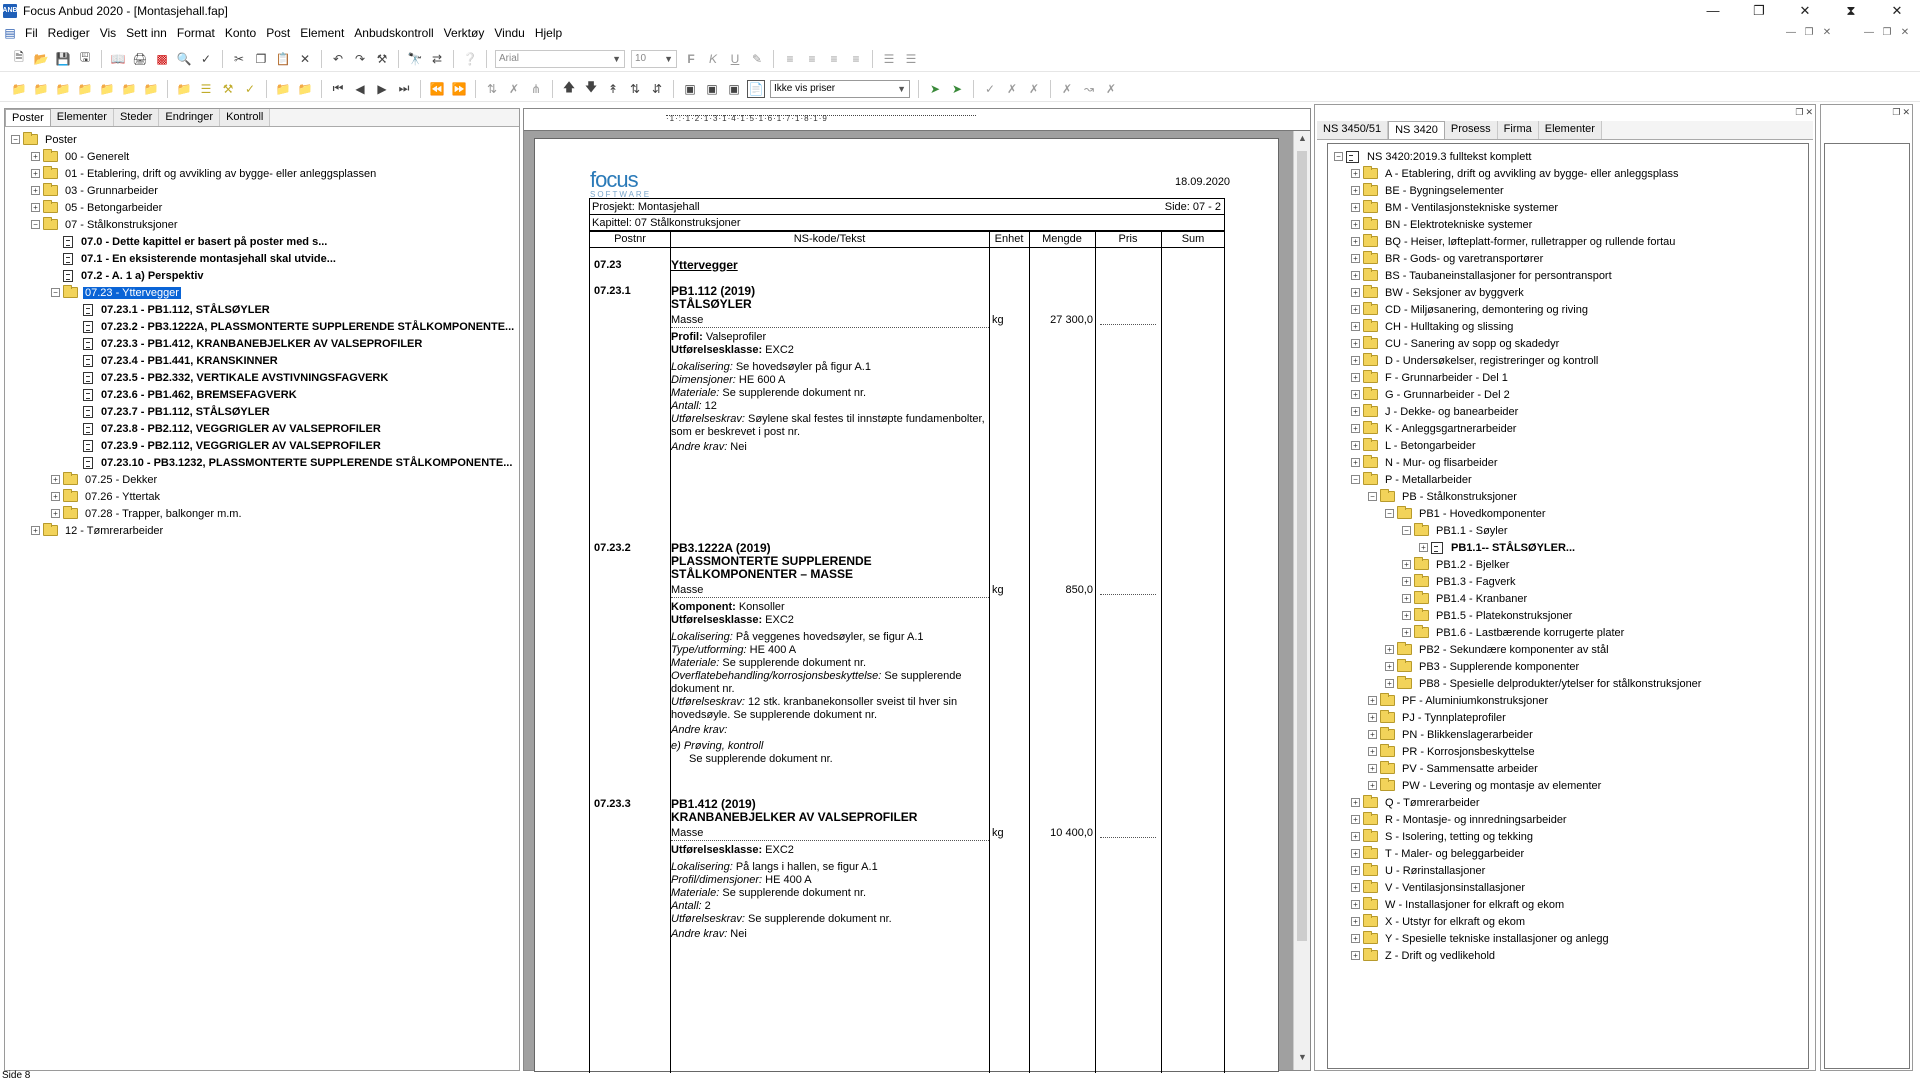 The image size is (1920, 1081). Describe the element at coordinates (162, 59) in the screenshot. I see `pdf-icon: ▩` at that location.